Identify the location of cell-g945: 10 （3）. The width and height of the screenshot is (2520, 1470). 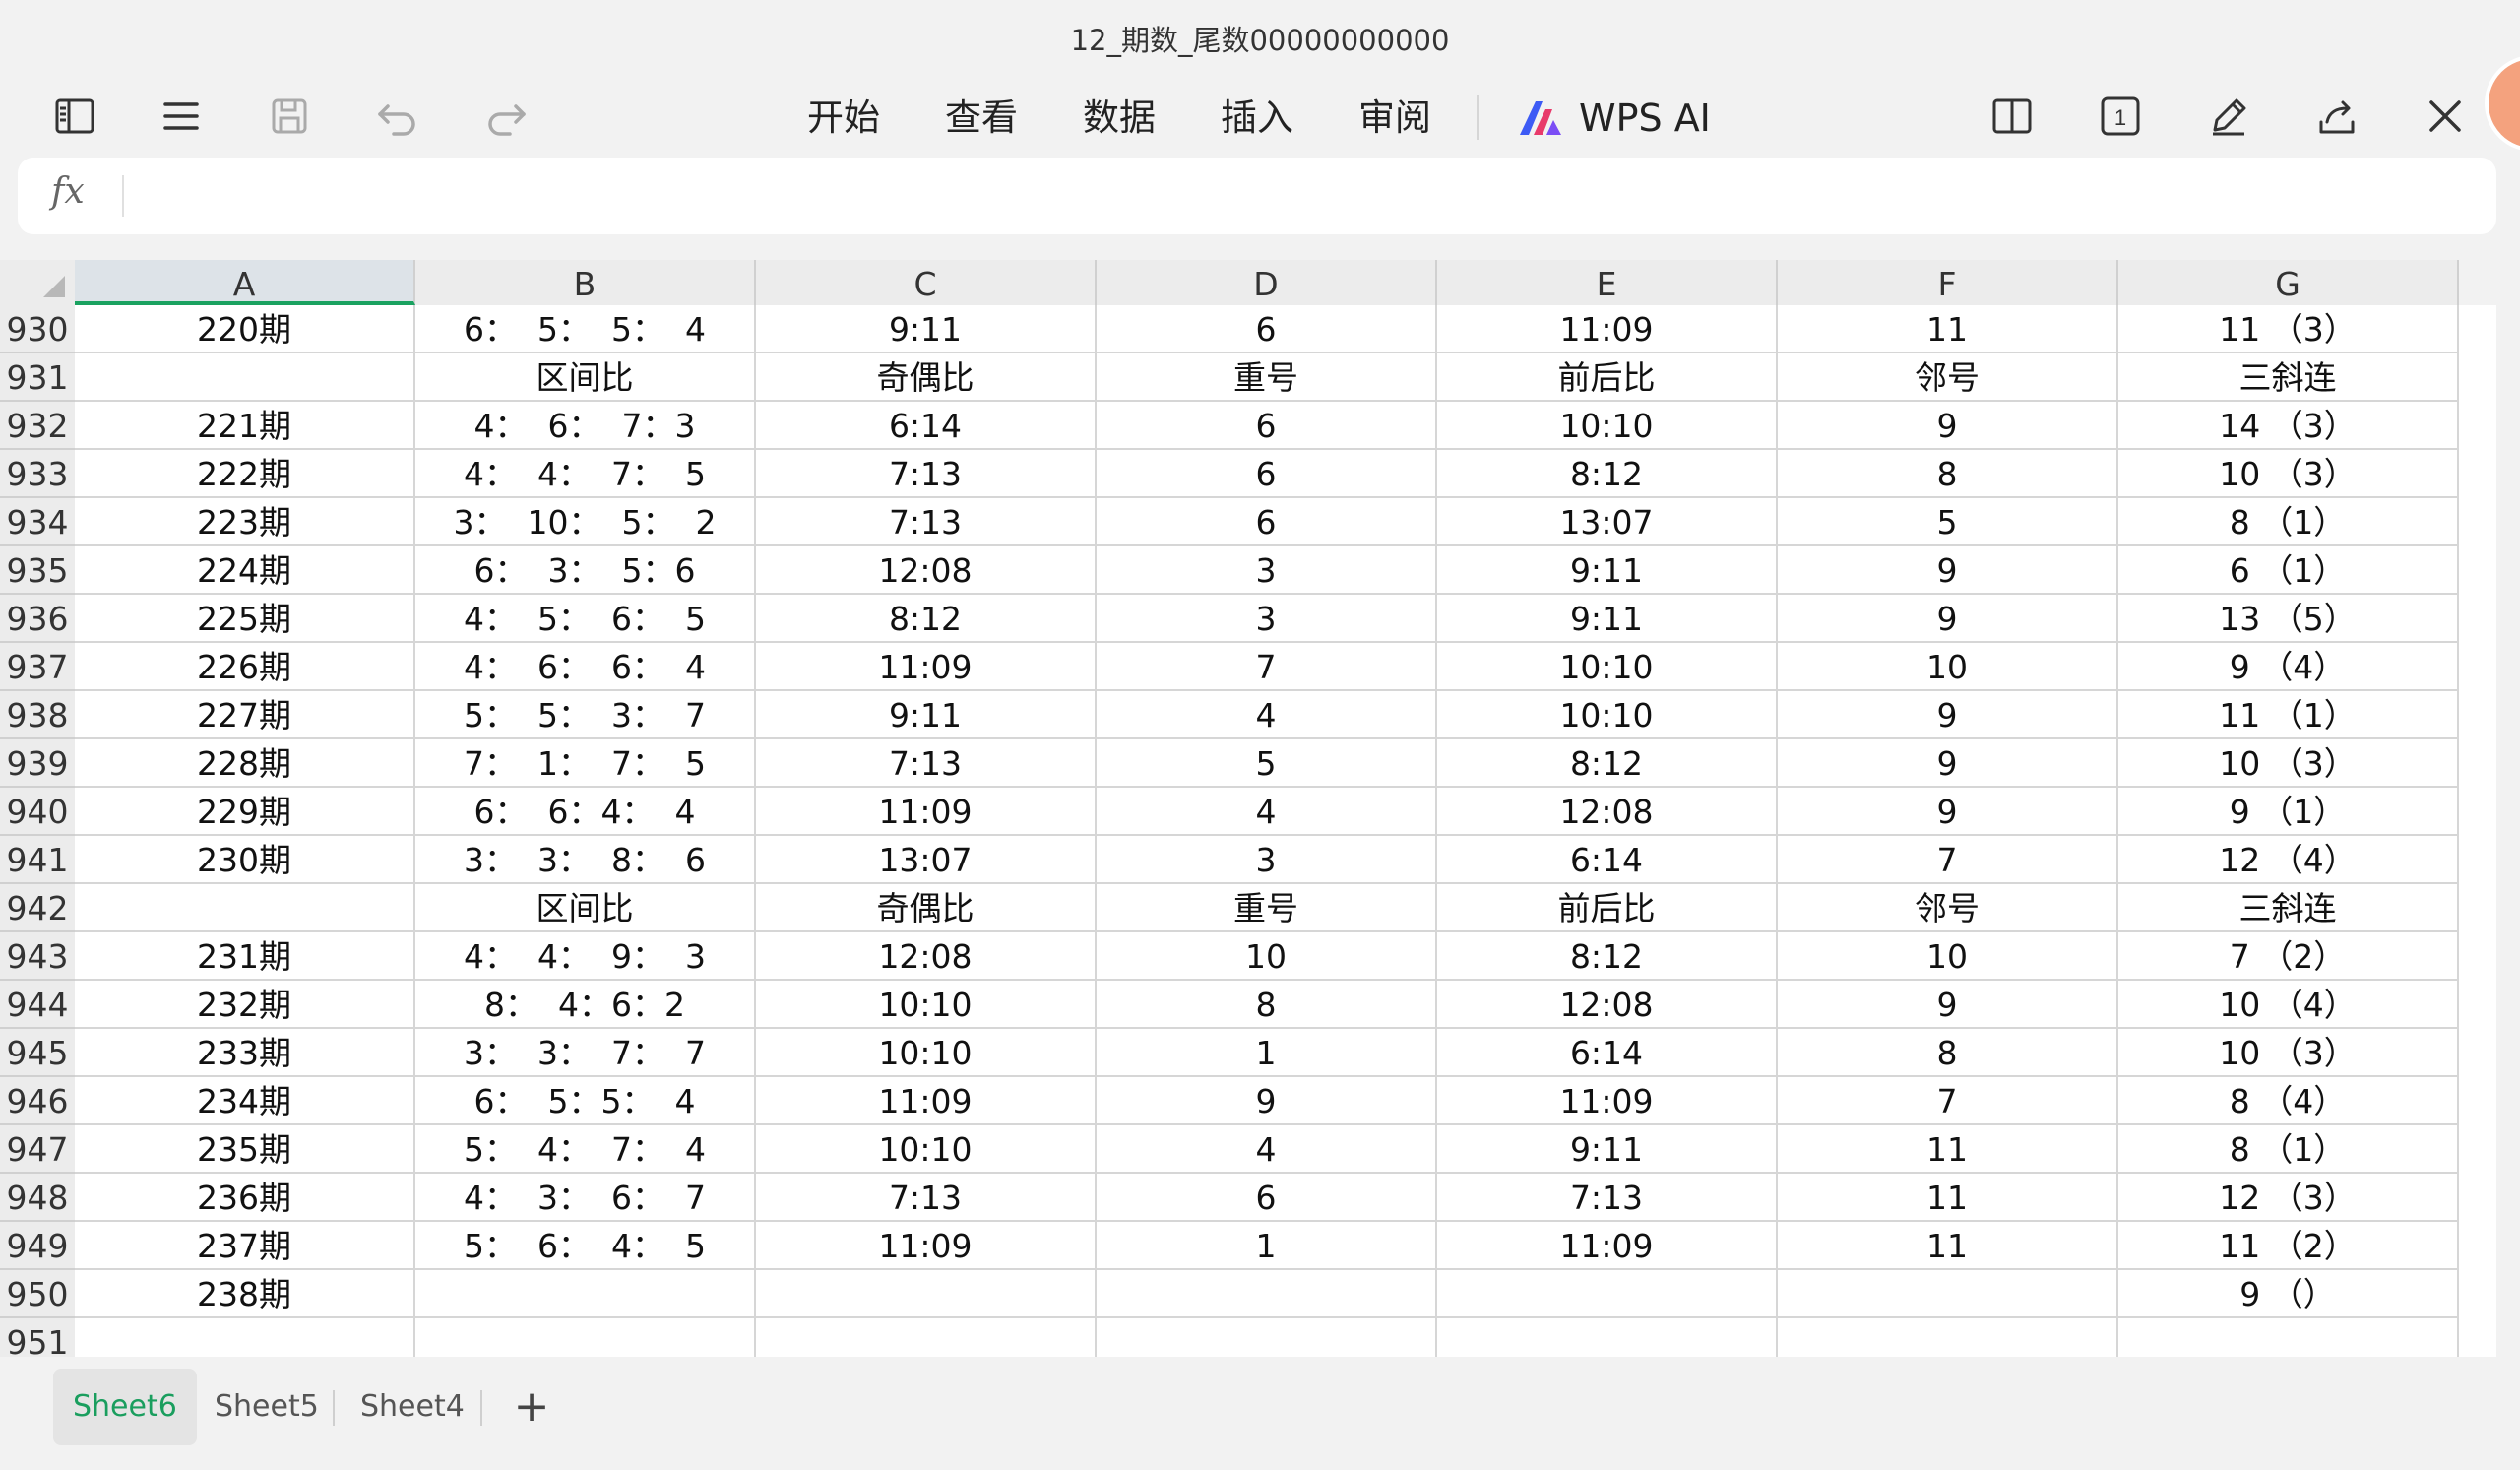
(2288, 1053).